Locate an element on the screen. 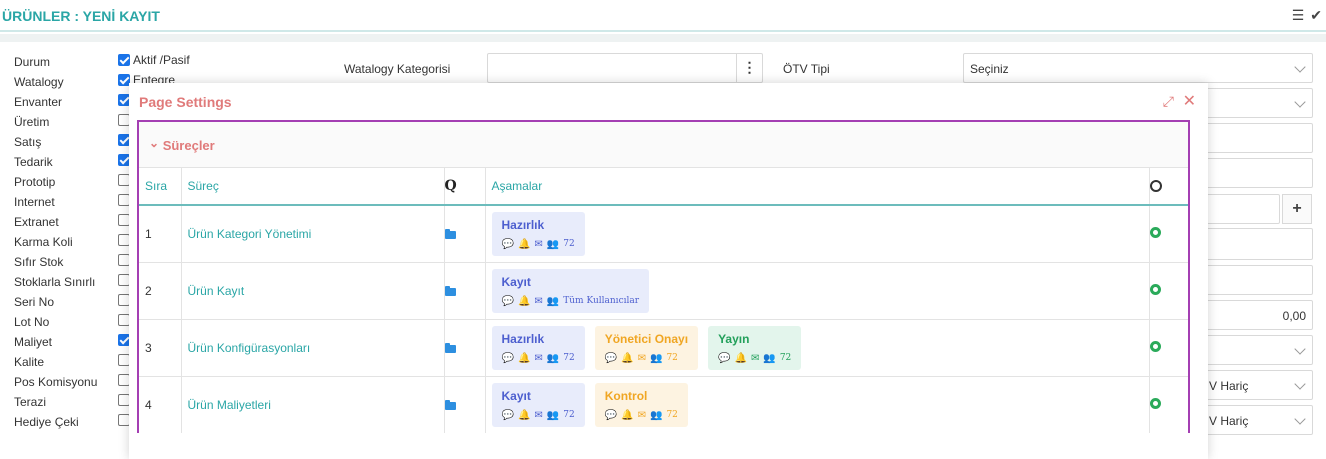 This screenshot has width=1326, height=459. stage-chip: Kayıt 💬 🔔 ✉ 👥 Tüm Kullanıcılar is located at coordinates (570, 290).